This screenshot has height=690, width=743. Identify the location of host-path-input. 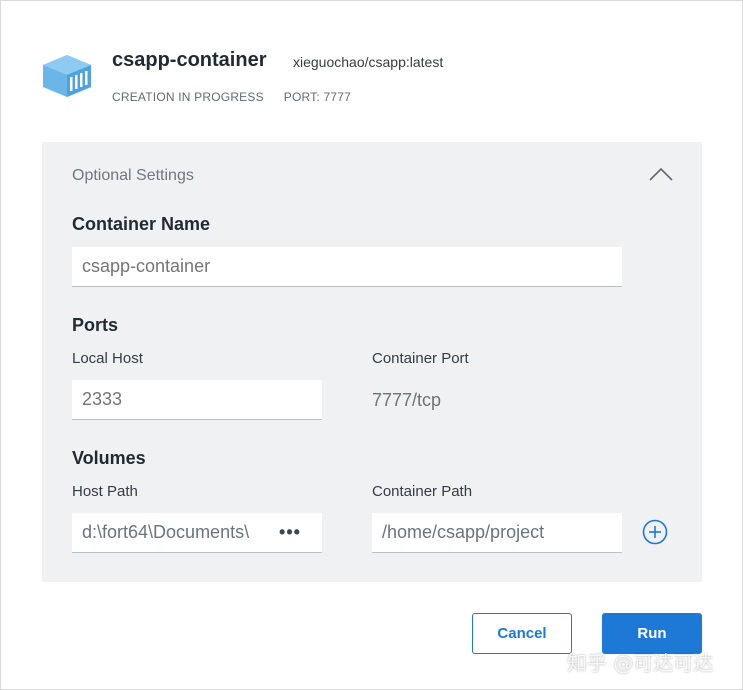
(170, 532).